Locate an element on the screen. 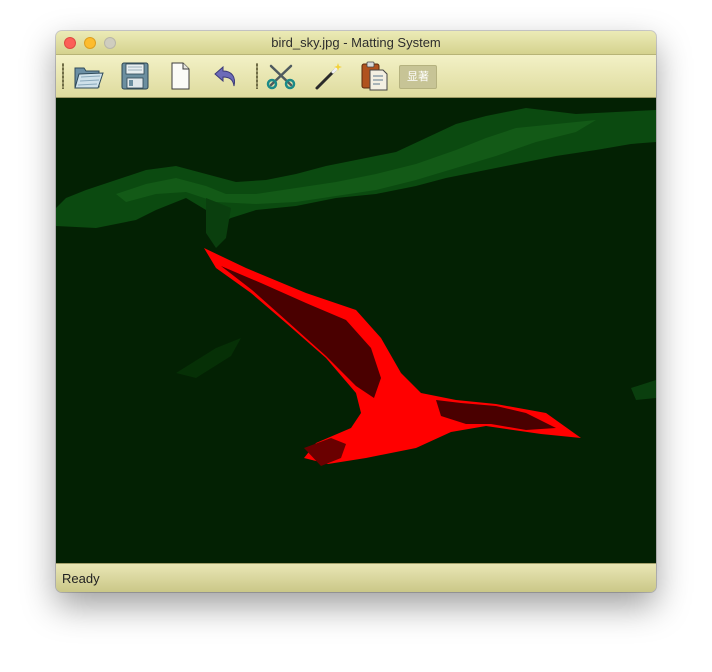 Image resolution: width=712 pixels, height=672 pixels. scissors-icon is located at coordinates (281, 77).